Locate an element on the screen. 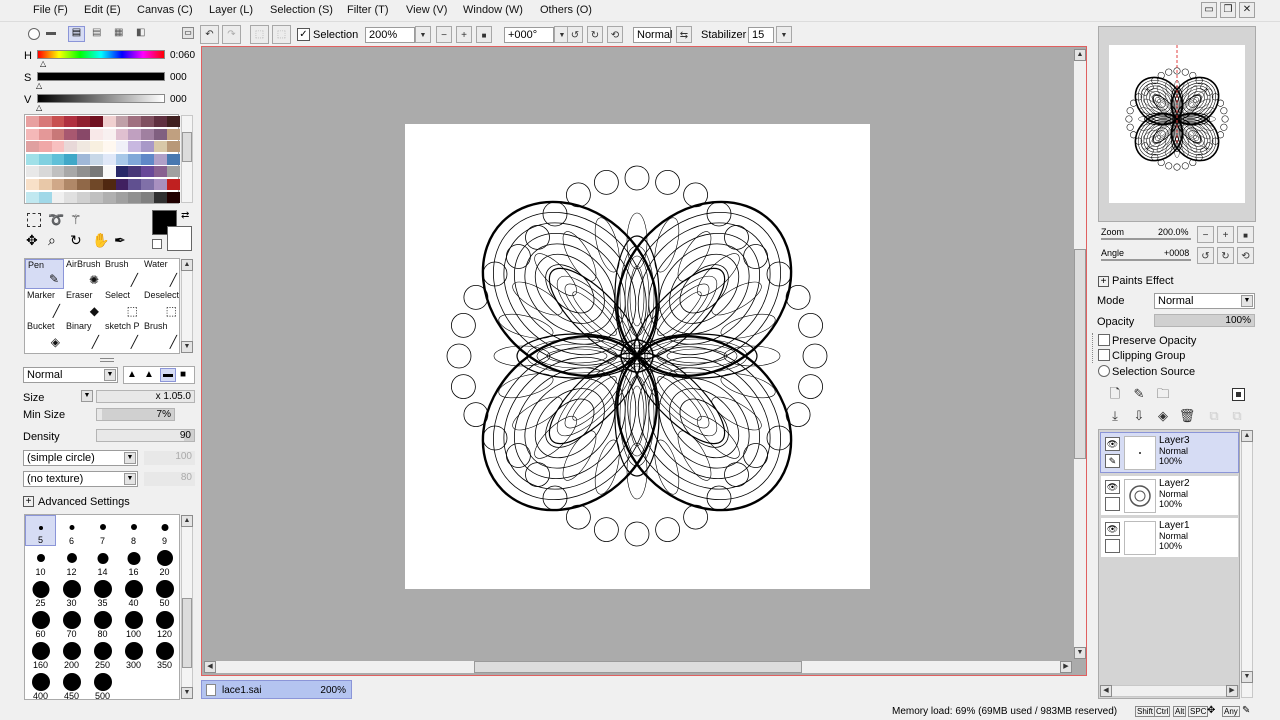 The width and height of the screenshot is (1280, 720). rgb-mode-icon: ▤ is located at coordinates (96, 32).